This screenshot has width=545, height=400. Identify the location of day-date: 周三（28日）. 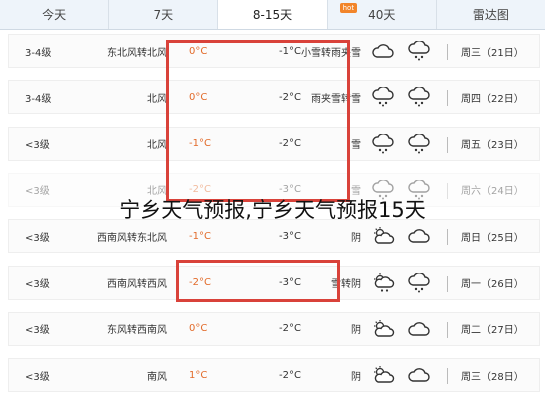
(492, 377).